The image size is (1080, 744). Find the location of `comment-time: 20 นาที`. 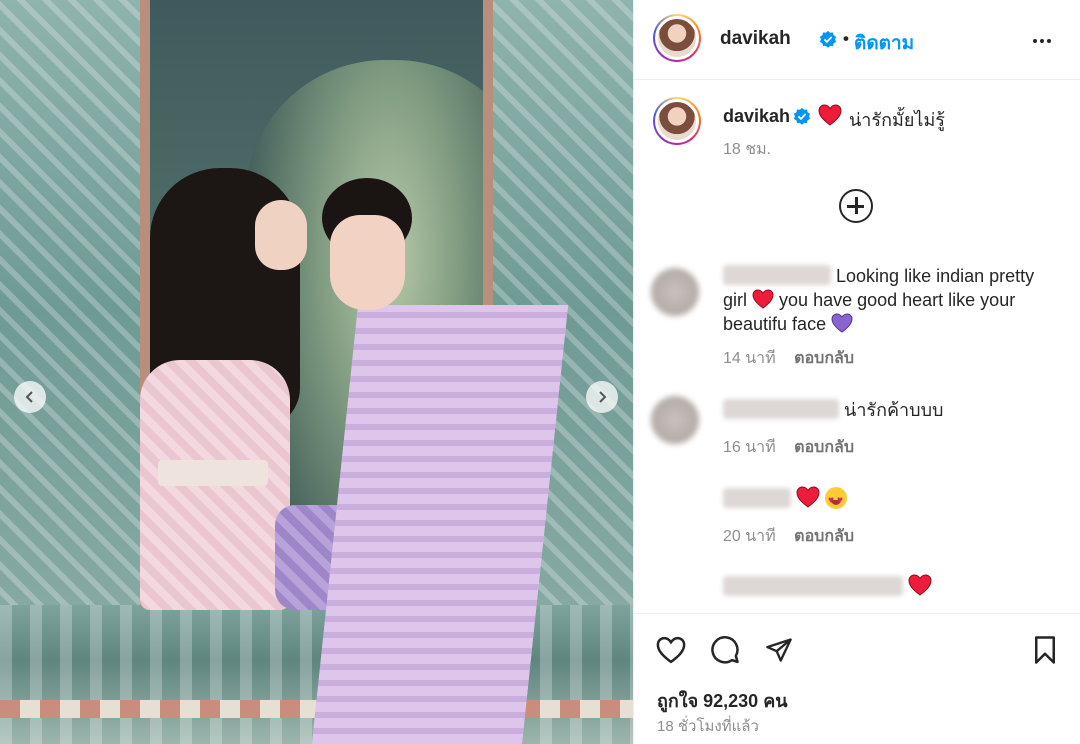

comment-time: 20 นาที is located at coordinates (749, 536).